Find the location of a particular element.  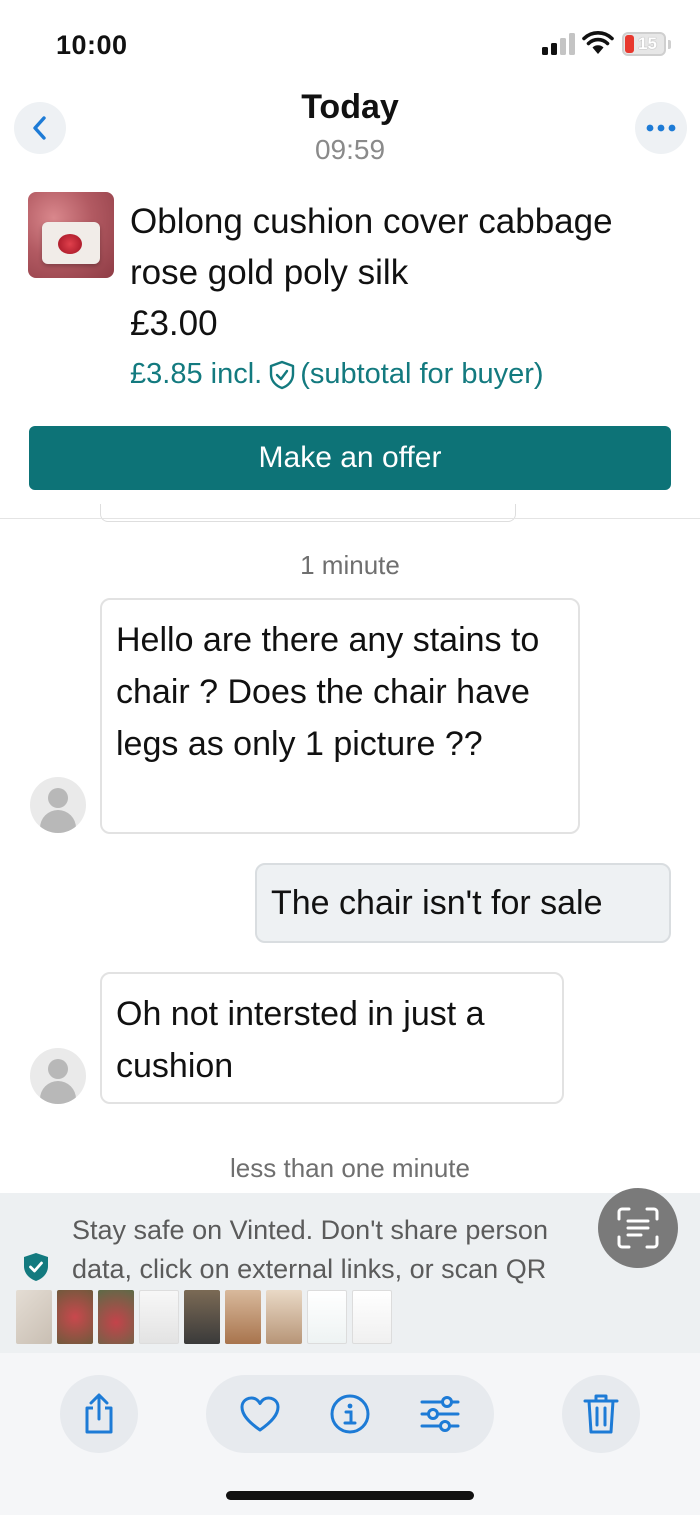

share-icon is located at coordinates (99, 1413).